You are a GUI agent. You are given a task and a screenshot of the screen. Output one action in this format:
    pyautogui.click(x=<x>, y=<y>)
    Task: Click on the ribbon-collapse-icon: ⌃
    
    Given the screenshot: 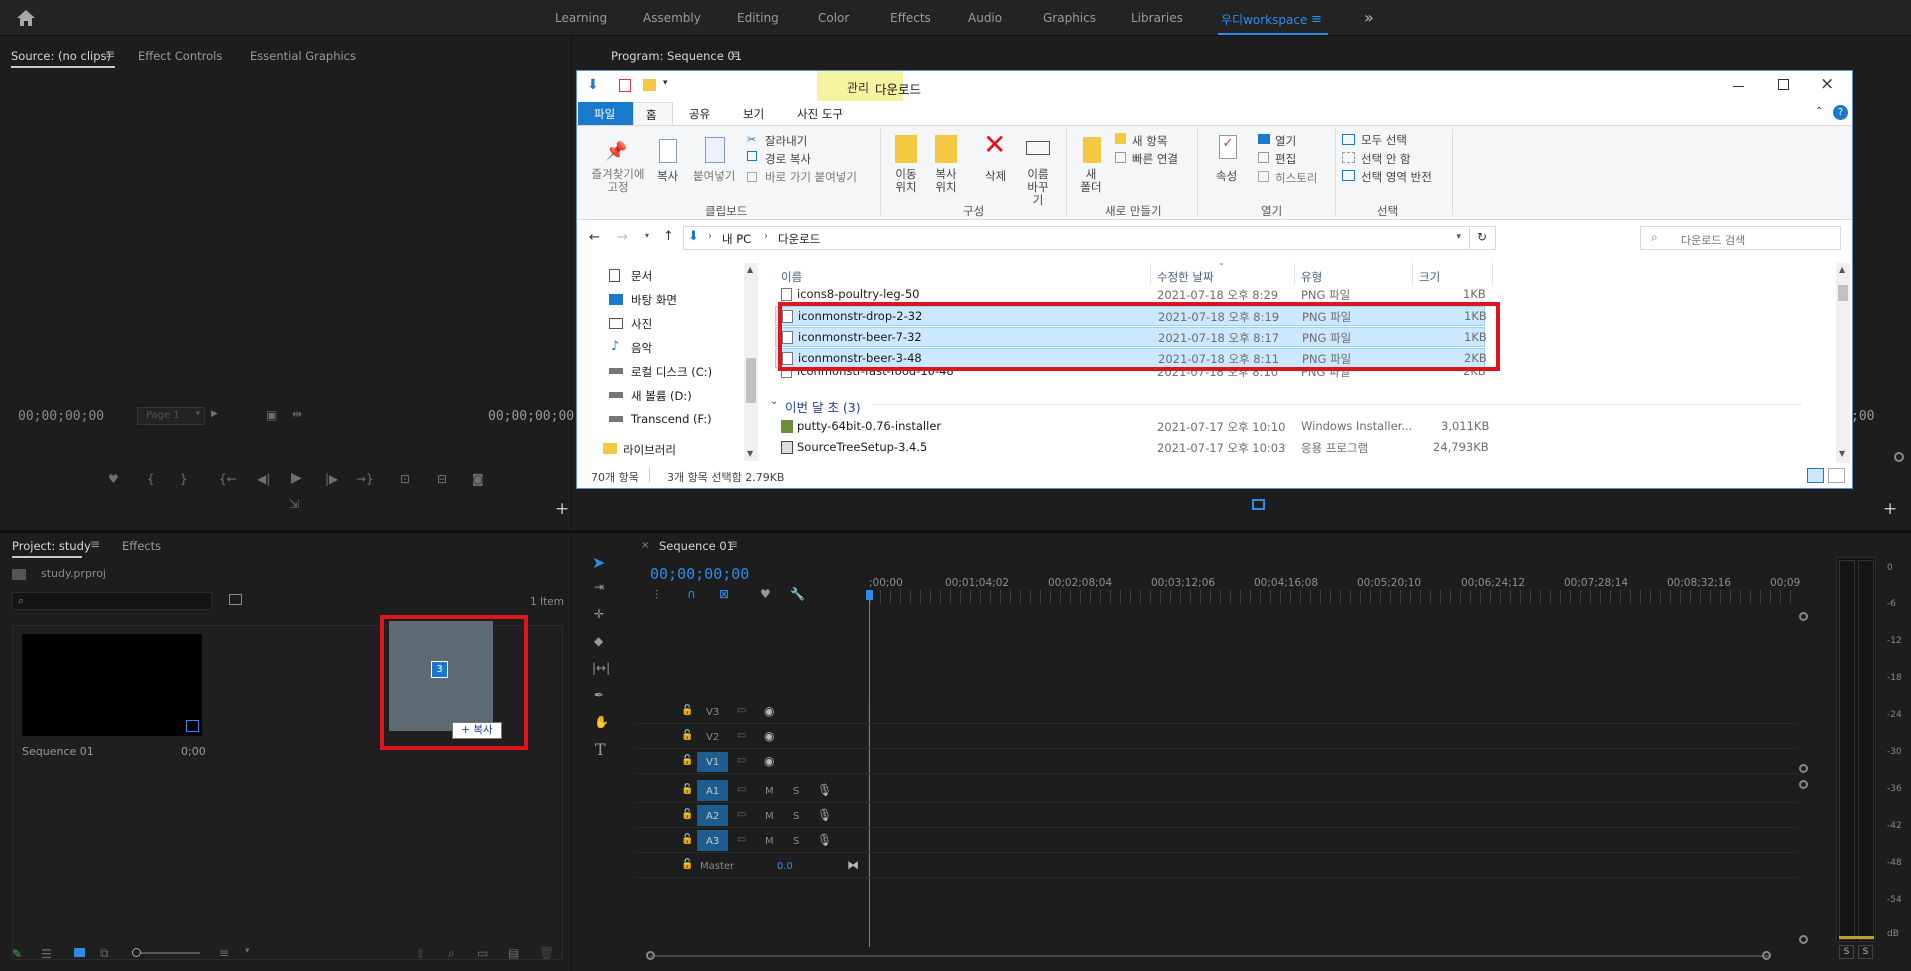 What is the action you would take?
    pyautogui.click(x=1819, y=111)
    